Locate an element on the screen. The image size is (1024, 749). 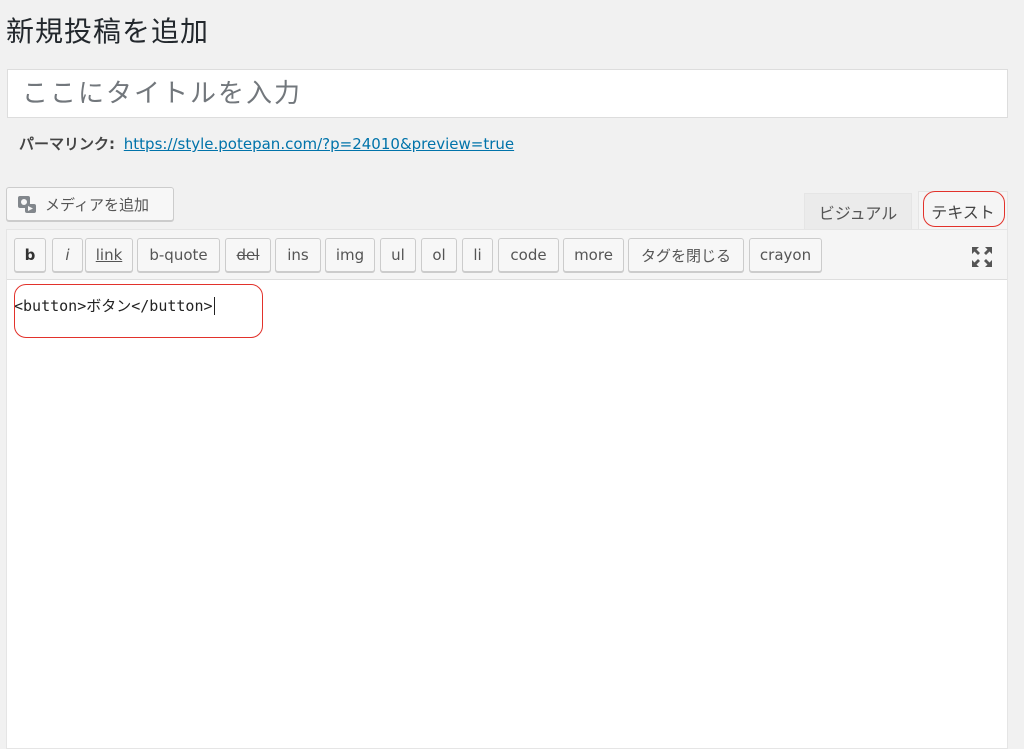
qt-li-button: li is located at coordinates (477, 255).